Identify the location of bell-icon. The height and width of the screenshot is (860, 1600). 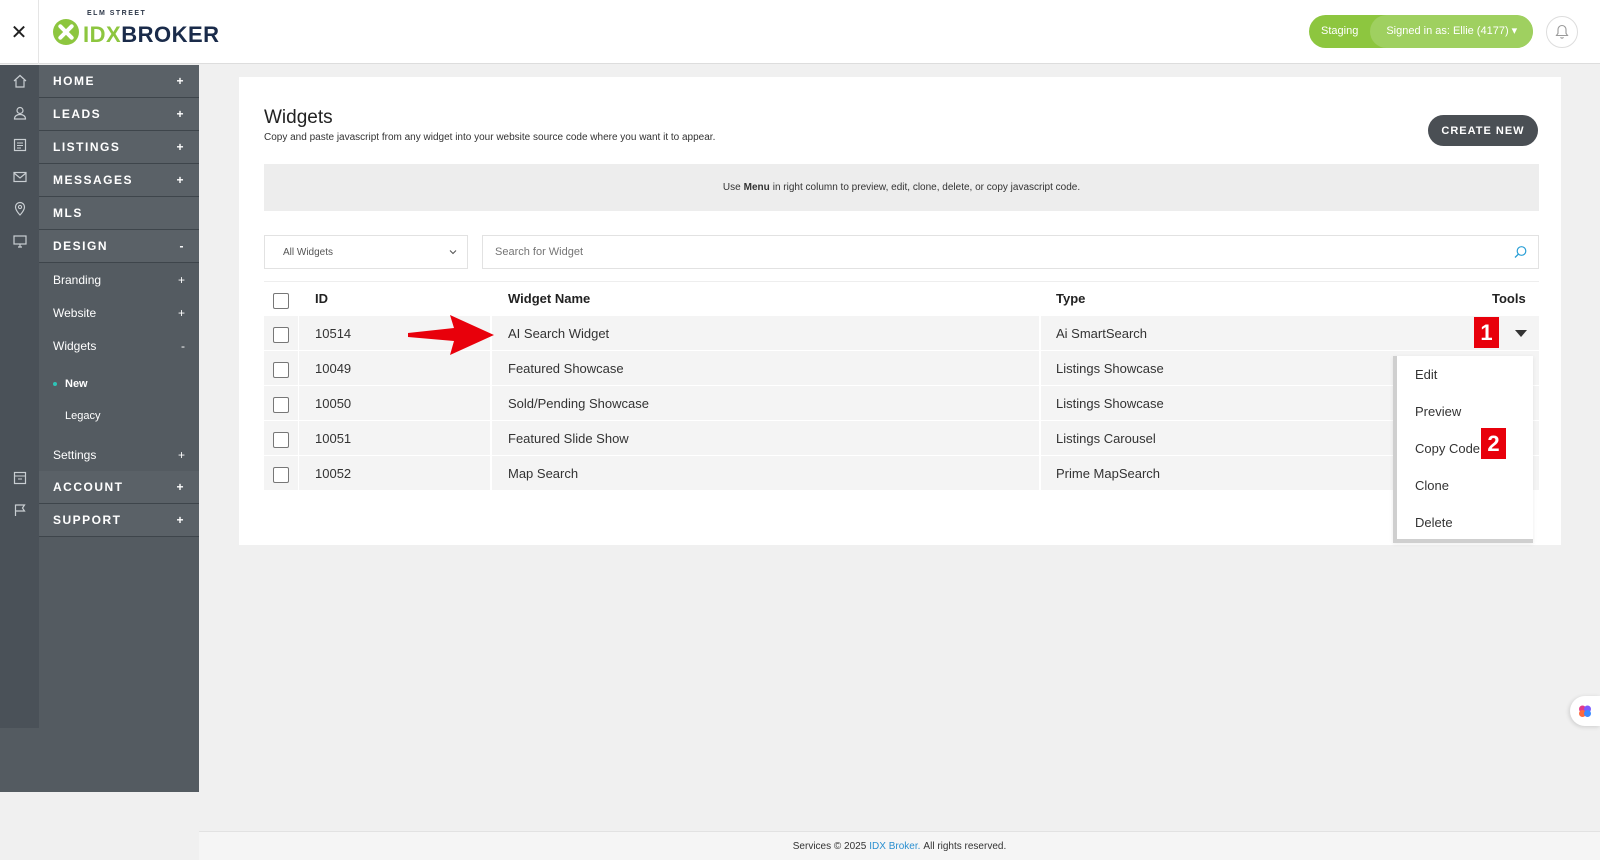
(1562, 31).